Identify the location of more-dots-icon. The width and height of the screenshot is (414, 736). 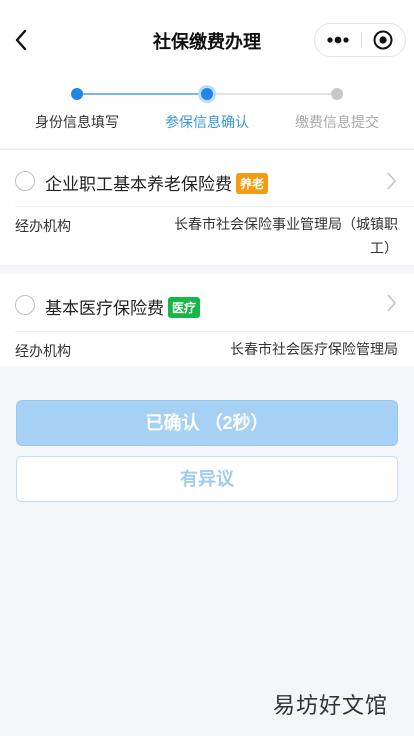
(338, 40).